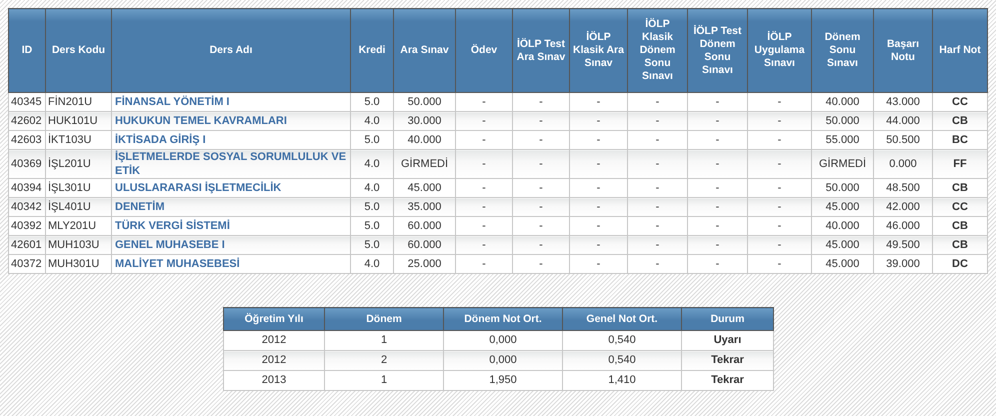 Image resolution: width=996 pixels, height=416 pixels. Describe the element at coordinates (903, 121) in the screenshot. I see `table-cell: 44.000` at that location.